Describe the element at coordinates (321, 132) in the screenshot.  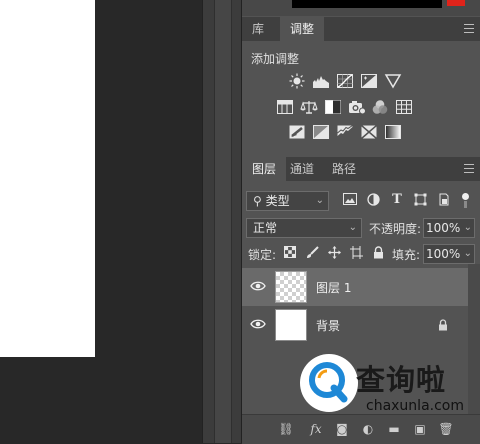
I see `posterize-icon` at that location.